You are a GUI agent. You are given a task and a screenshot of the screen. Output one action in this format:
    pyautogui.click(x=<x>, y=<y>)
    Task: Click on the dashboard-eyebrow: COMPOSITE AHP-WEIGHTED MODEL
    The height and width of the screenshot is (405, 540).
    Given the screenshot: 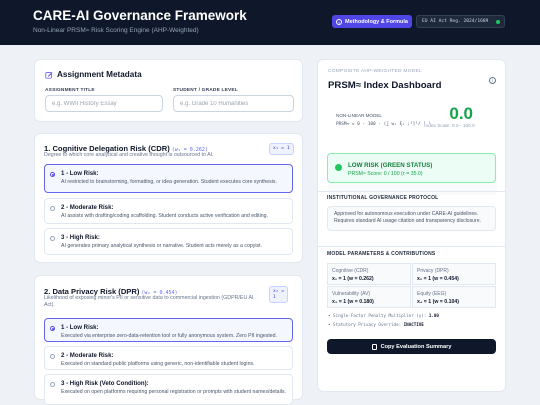 What is the action you would take?
    pyautogui.click(x=375, y=71)
    